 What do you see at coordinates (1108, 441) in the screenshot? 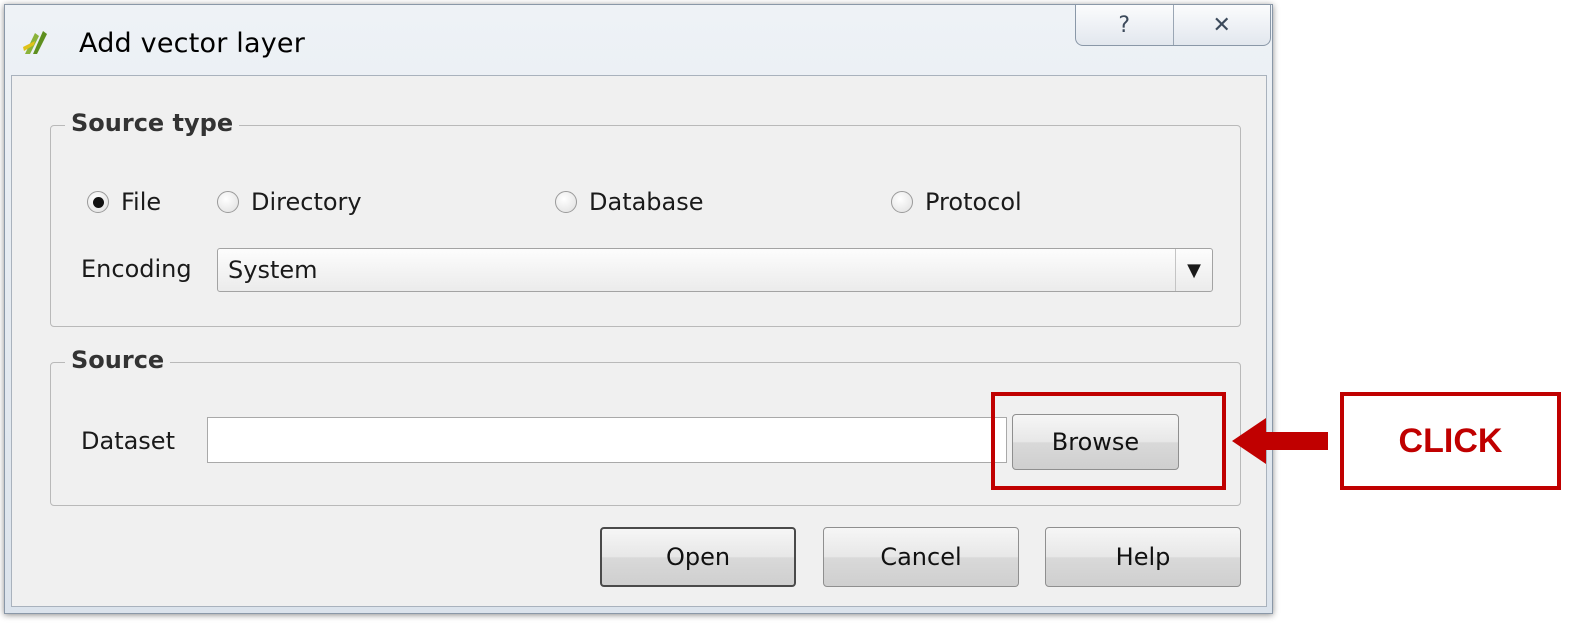
I see `browse-highlight-box` at bounding box center [1108, 441].